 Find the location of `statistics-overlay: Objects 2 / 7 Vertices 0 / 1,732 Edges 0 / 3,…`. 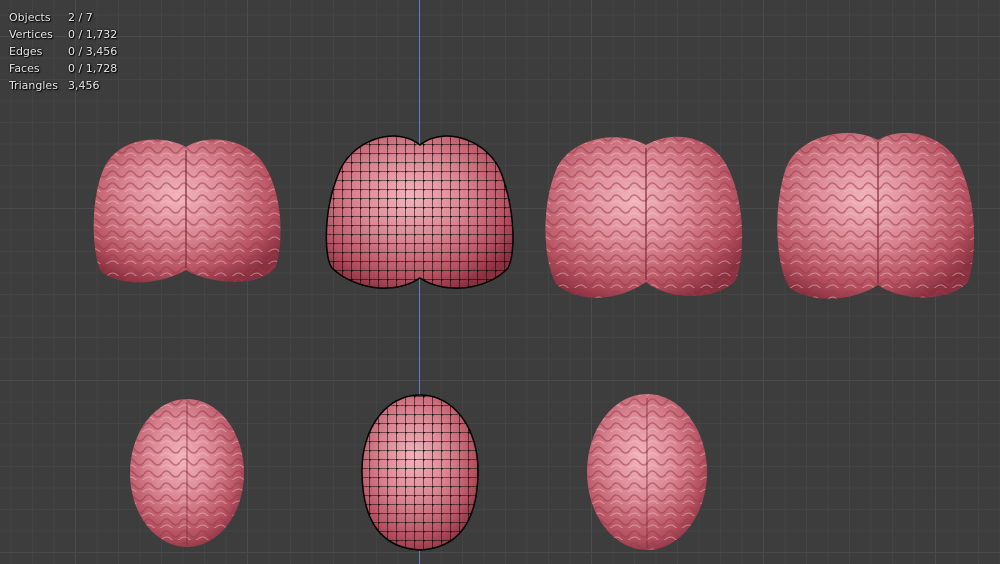

statistics-overlay: Objects 2 / 7 Vertices 0 / 1,732 Edges 0 / 3,… is located at coordinates (63, 51).